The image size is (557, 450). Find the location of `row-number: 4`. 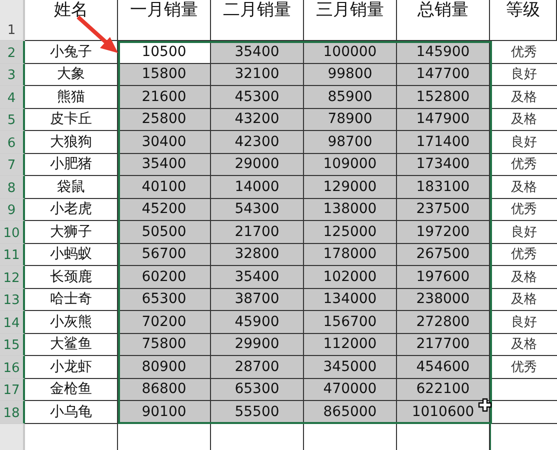

row-number: 4 is located at coordinates (12, 97).